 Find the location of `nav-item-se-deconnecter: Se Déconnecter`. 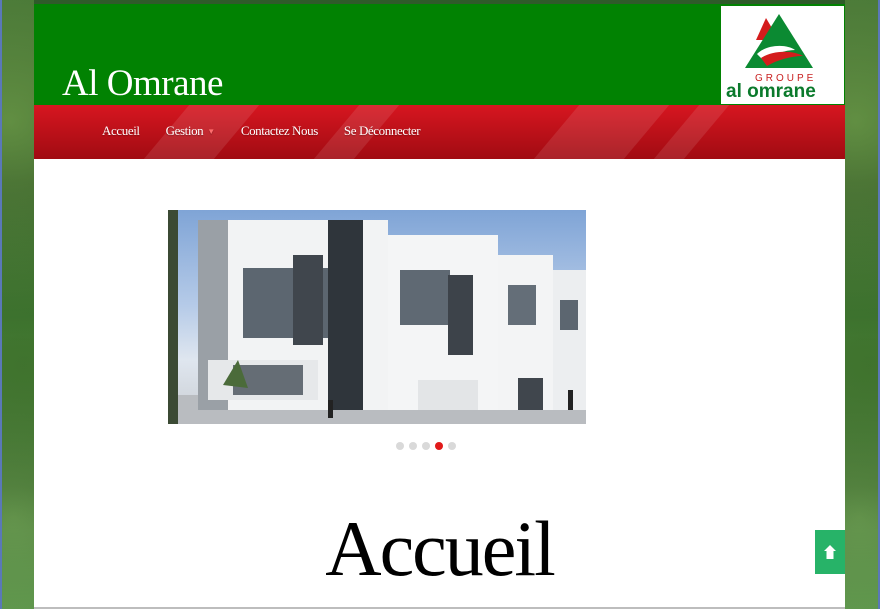

nav-item-se-deconnecter: Se Déconnecter is located at coordinates (382, 131).